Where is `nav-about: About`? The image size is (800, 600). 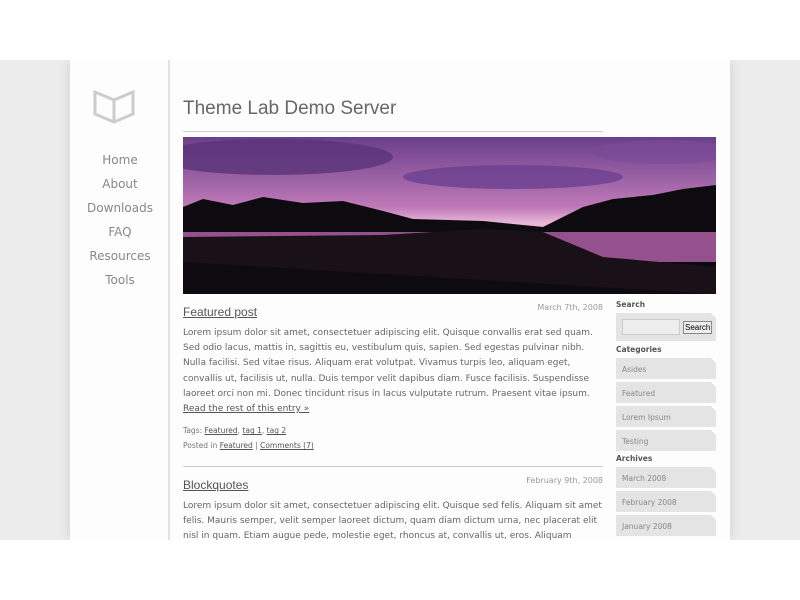 nav-about: About is located at coordinates (120, 184).